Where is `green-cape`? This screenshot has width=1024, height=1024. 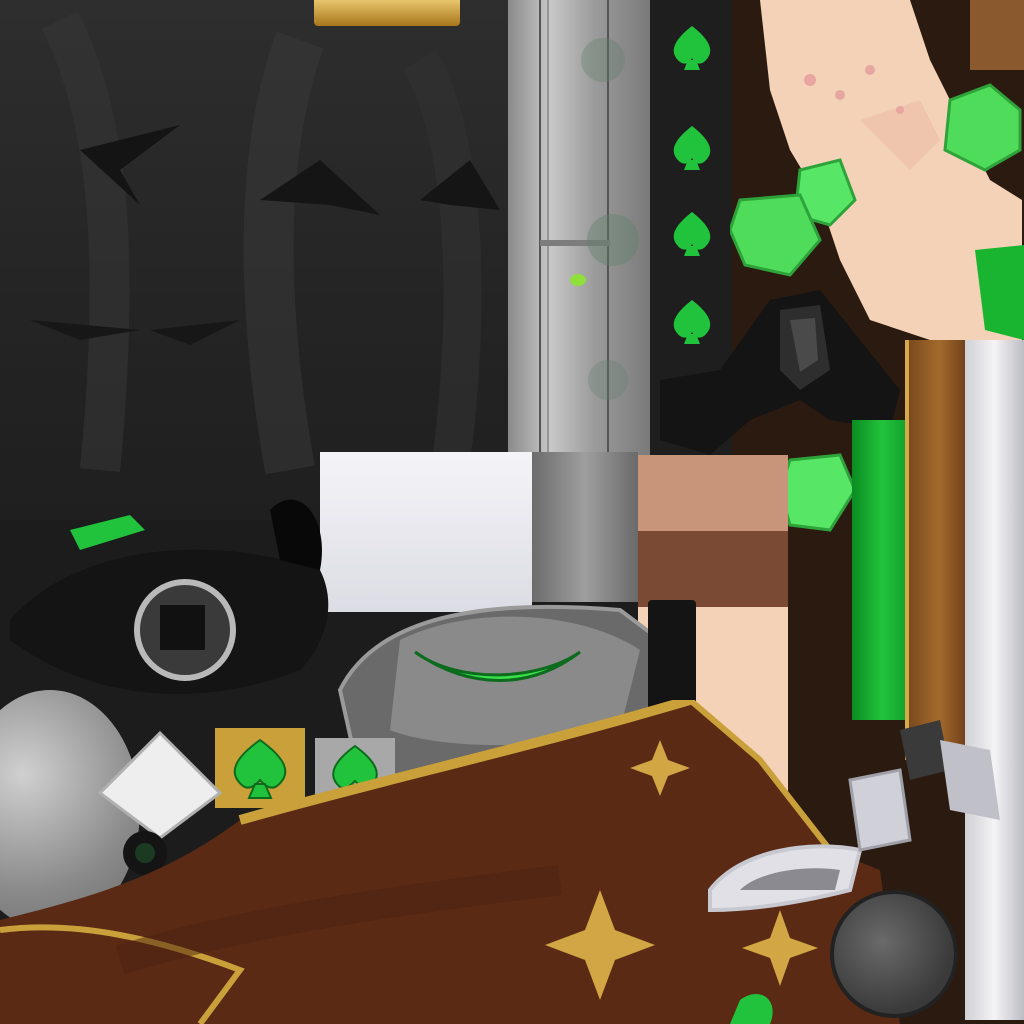 green-cape is located at coordinates (882, 570).